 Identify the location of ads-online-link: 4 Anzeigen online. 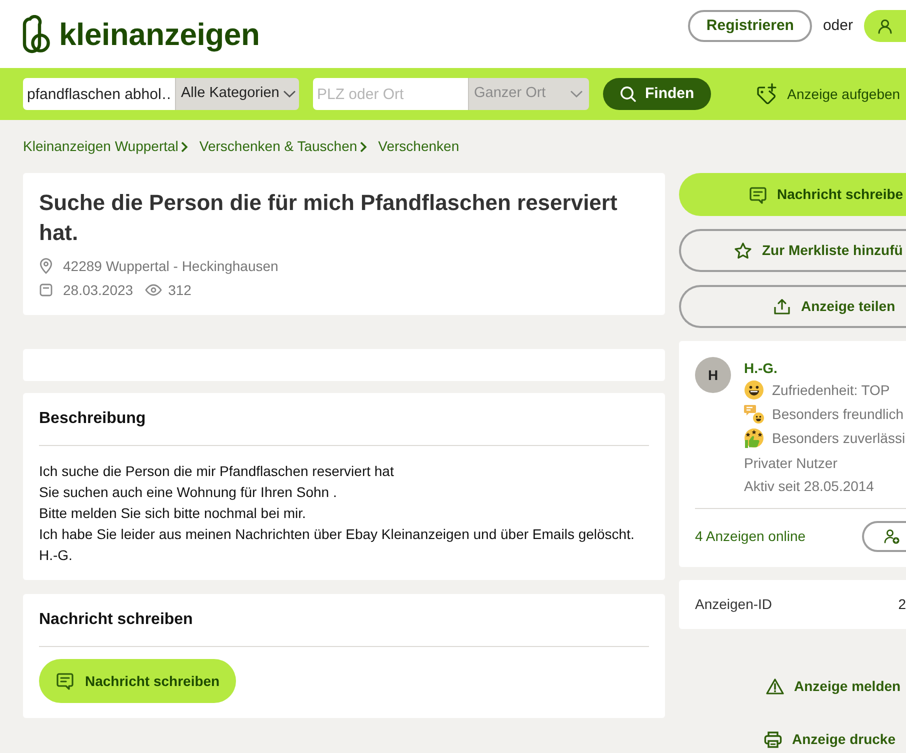
(750, 536).